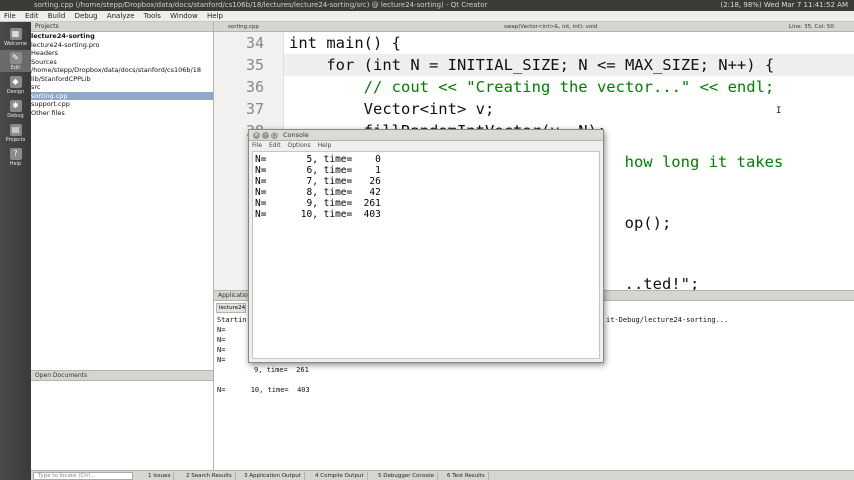 The image size is (854, 480). What do you see at coordinates (15, 58) in the screenshot?
I see `edit-icon: ✎` at bounding box center [15, 58].